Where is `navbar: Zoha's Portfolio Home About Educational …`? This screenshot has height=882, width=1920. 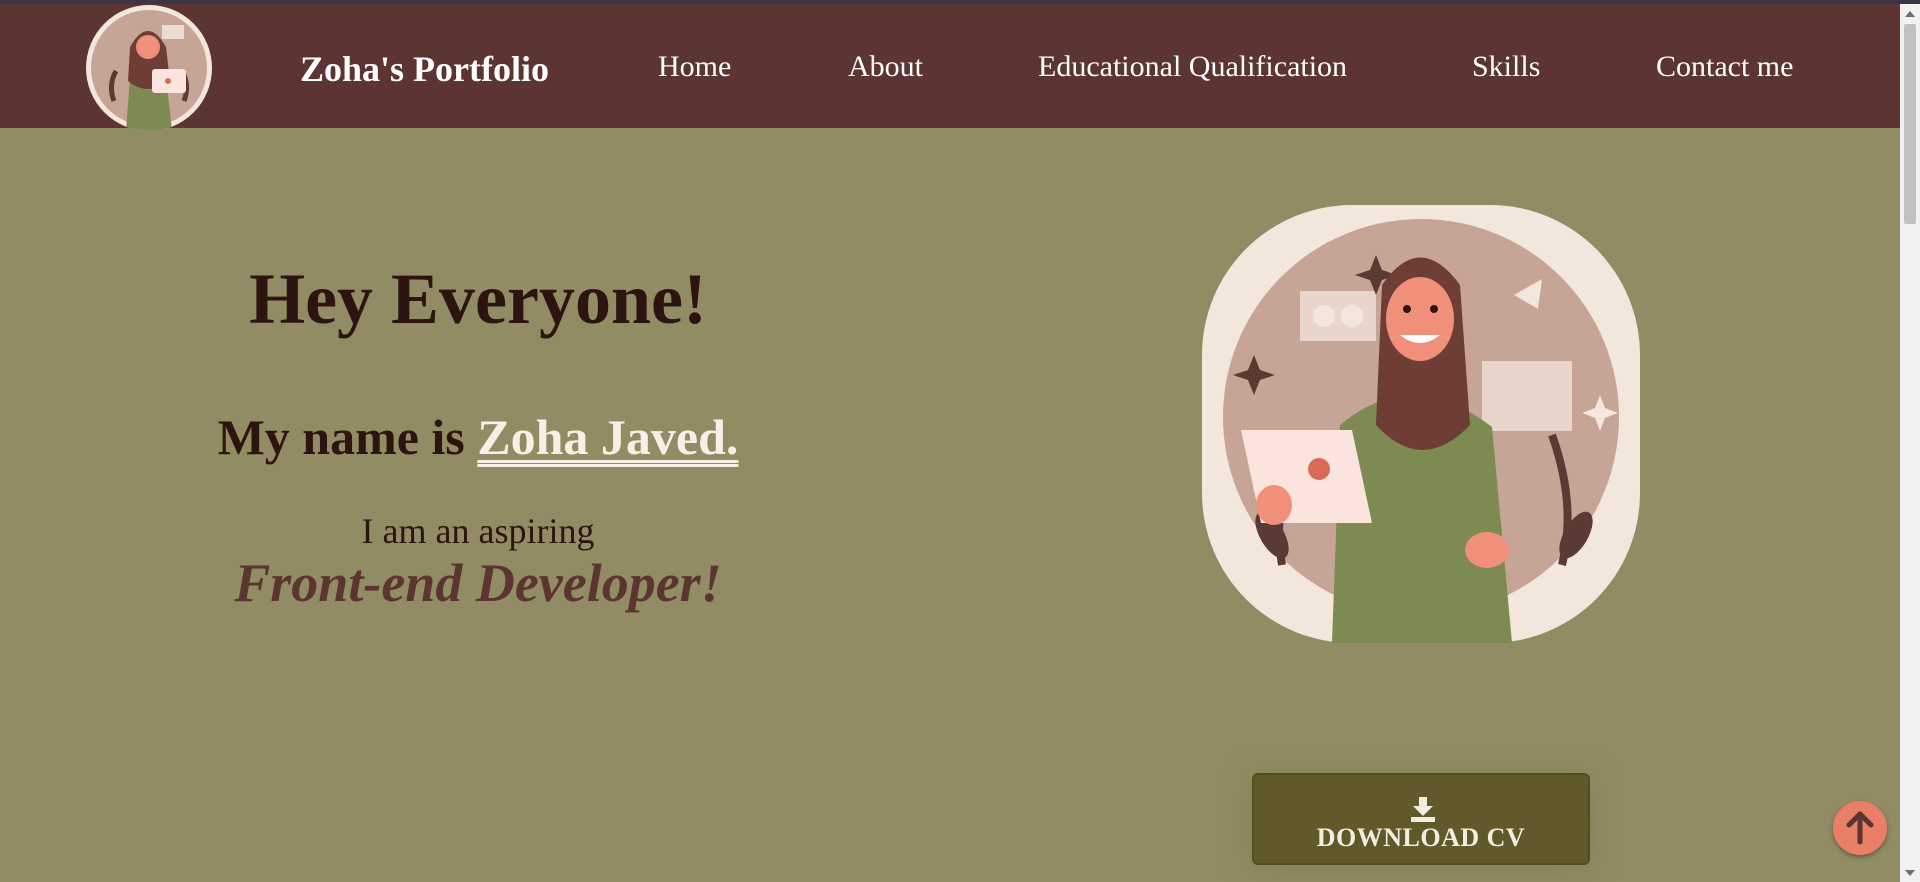
navbar: Zoha's Portfolio Home About Educational … is located at coordinates (950, 67).